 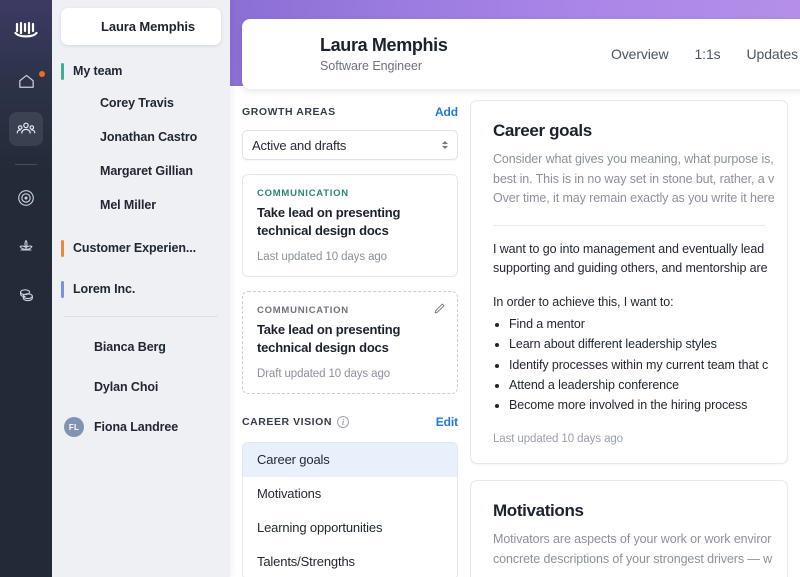 I want to click on rail-item-growth, so click(x=26, y=246).